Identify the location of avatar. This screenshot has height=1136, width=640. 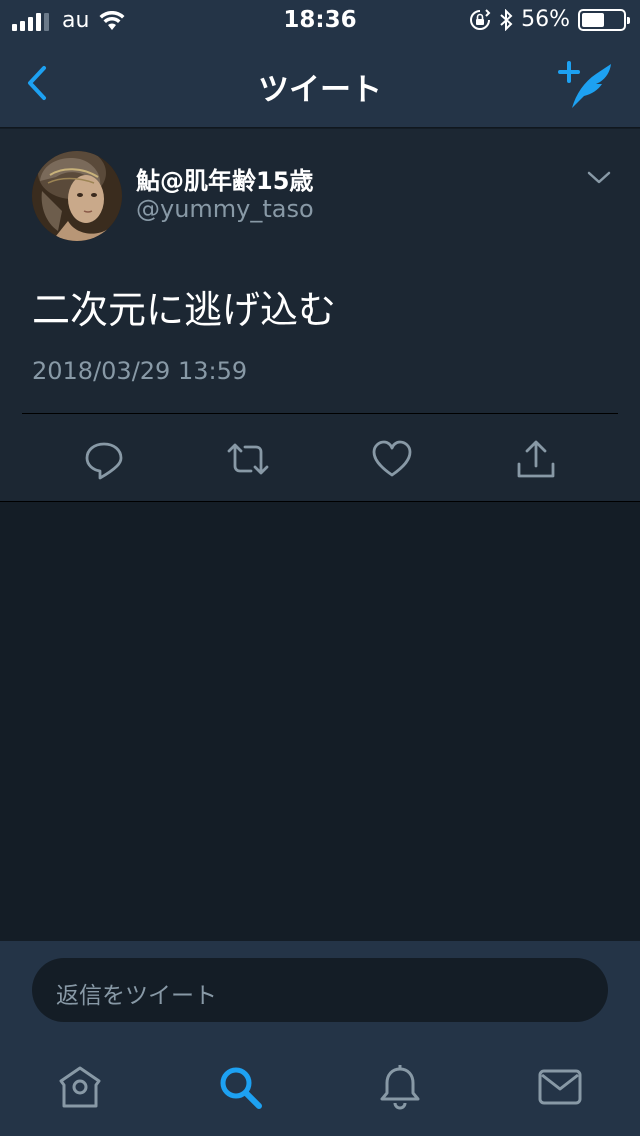
(77, 196).